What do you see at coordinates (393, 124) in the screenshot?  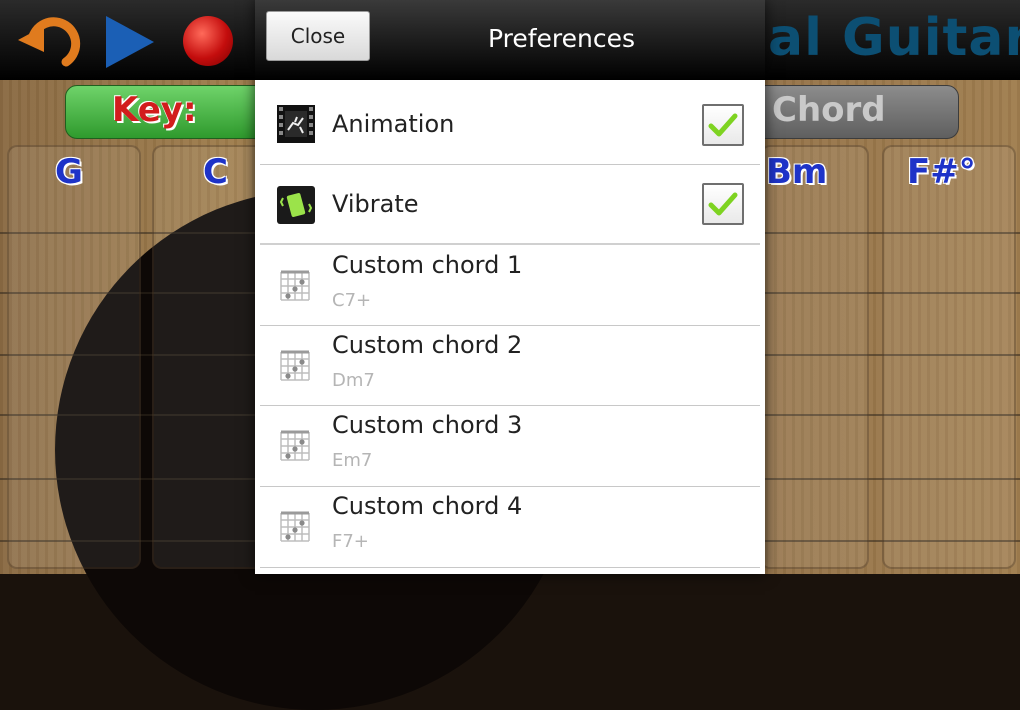 I see `pref-title-animation: Animation` at bounding box center [393, 124].